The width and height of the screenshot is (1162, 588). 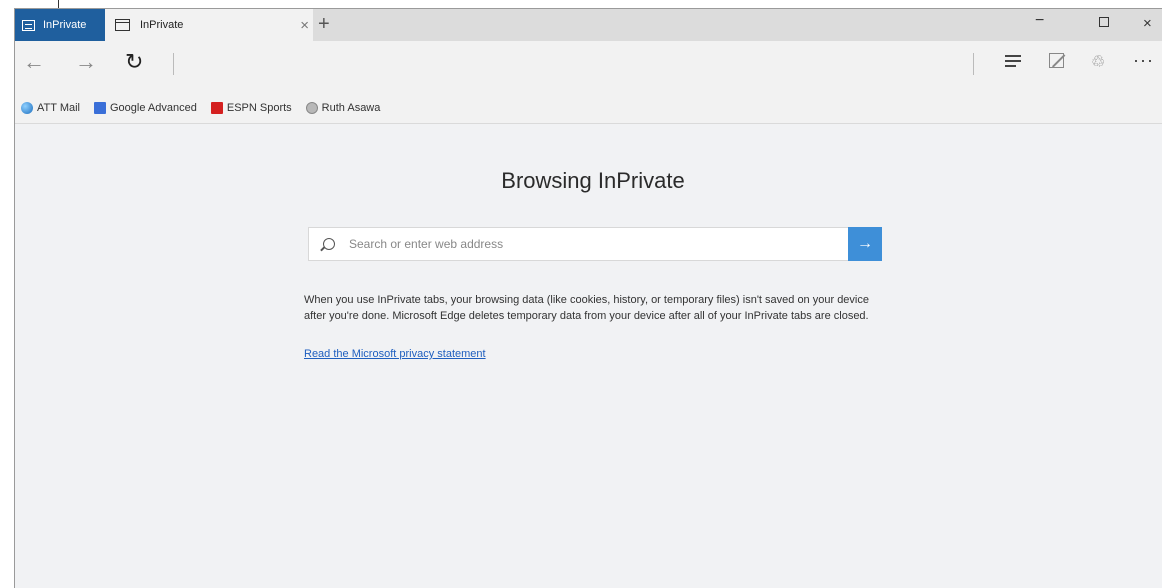 What do you see at coordinates (1098, 62) in the screenshot?
I see `share-icon: ♲` at bounding box center [1098, 62].